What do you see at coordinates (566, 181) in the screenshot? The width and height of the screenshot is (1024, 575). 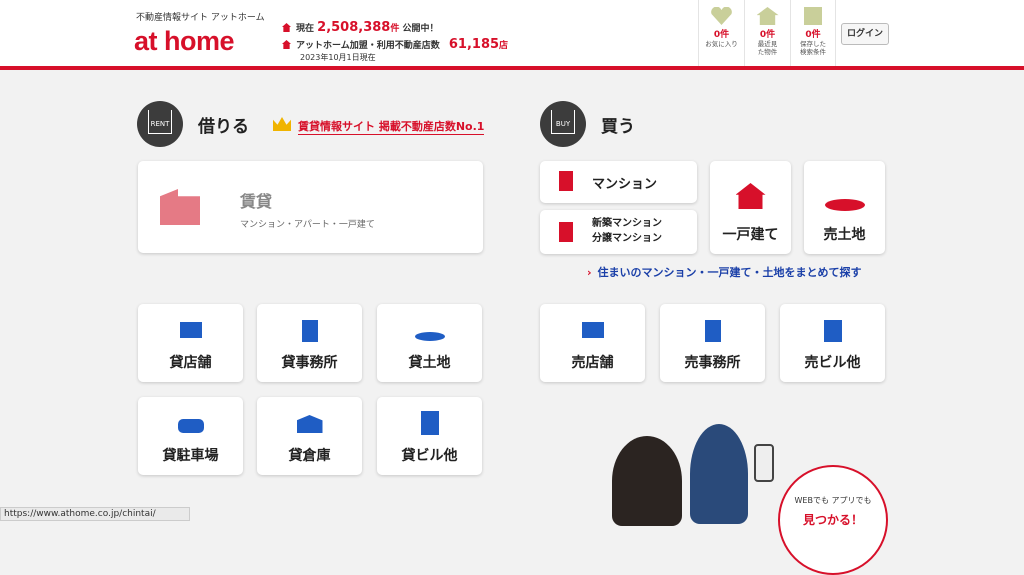 I see `mansion-icon` at bounding box center [566, 181].